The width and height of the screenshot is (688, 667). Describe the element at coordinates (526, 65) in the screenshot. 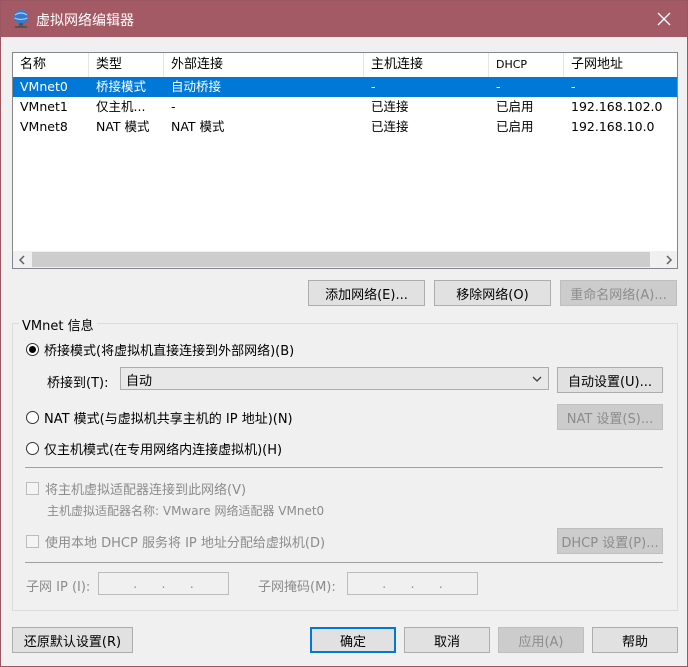

I see `column-header-dhcp: DHCP` at that location.